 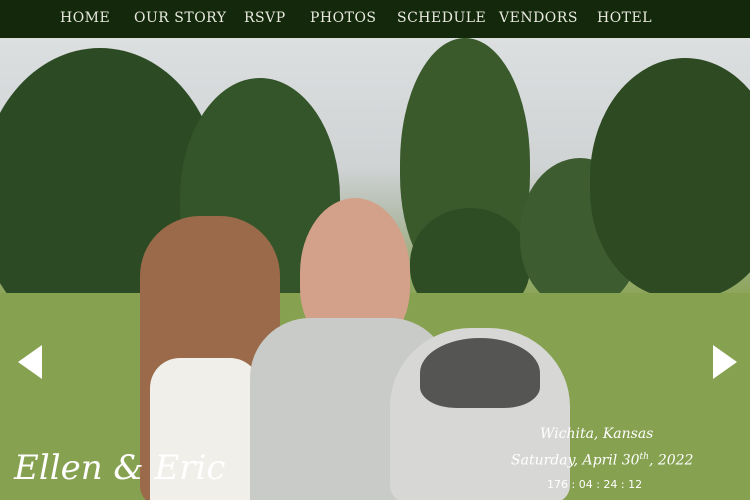 I want to click on nav-hotel: HOTEL, so click(x=624, y=18).